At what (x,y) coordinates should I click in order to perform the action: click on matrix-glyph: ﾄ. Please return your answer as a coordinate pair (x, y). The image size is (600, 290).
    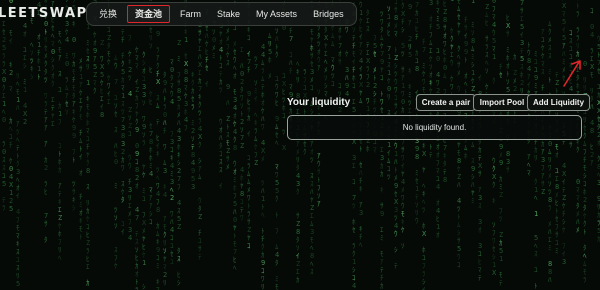
    Looking at the image, I should click on (18, 156).